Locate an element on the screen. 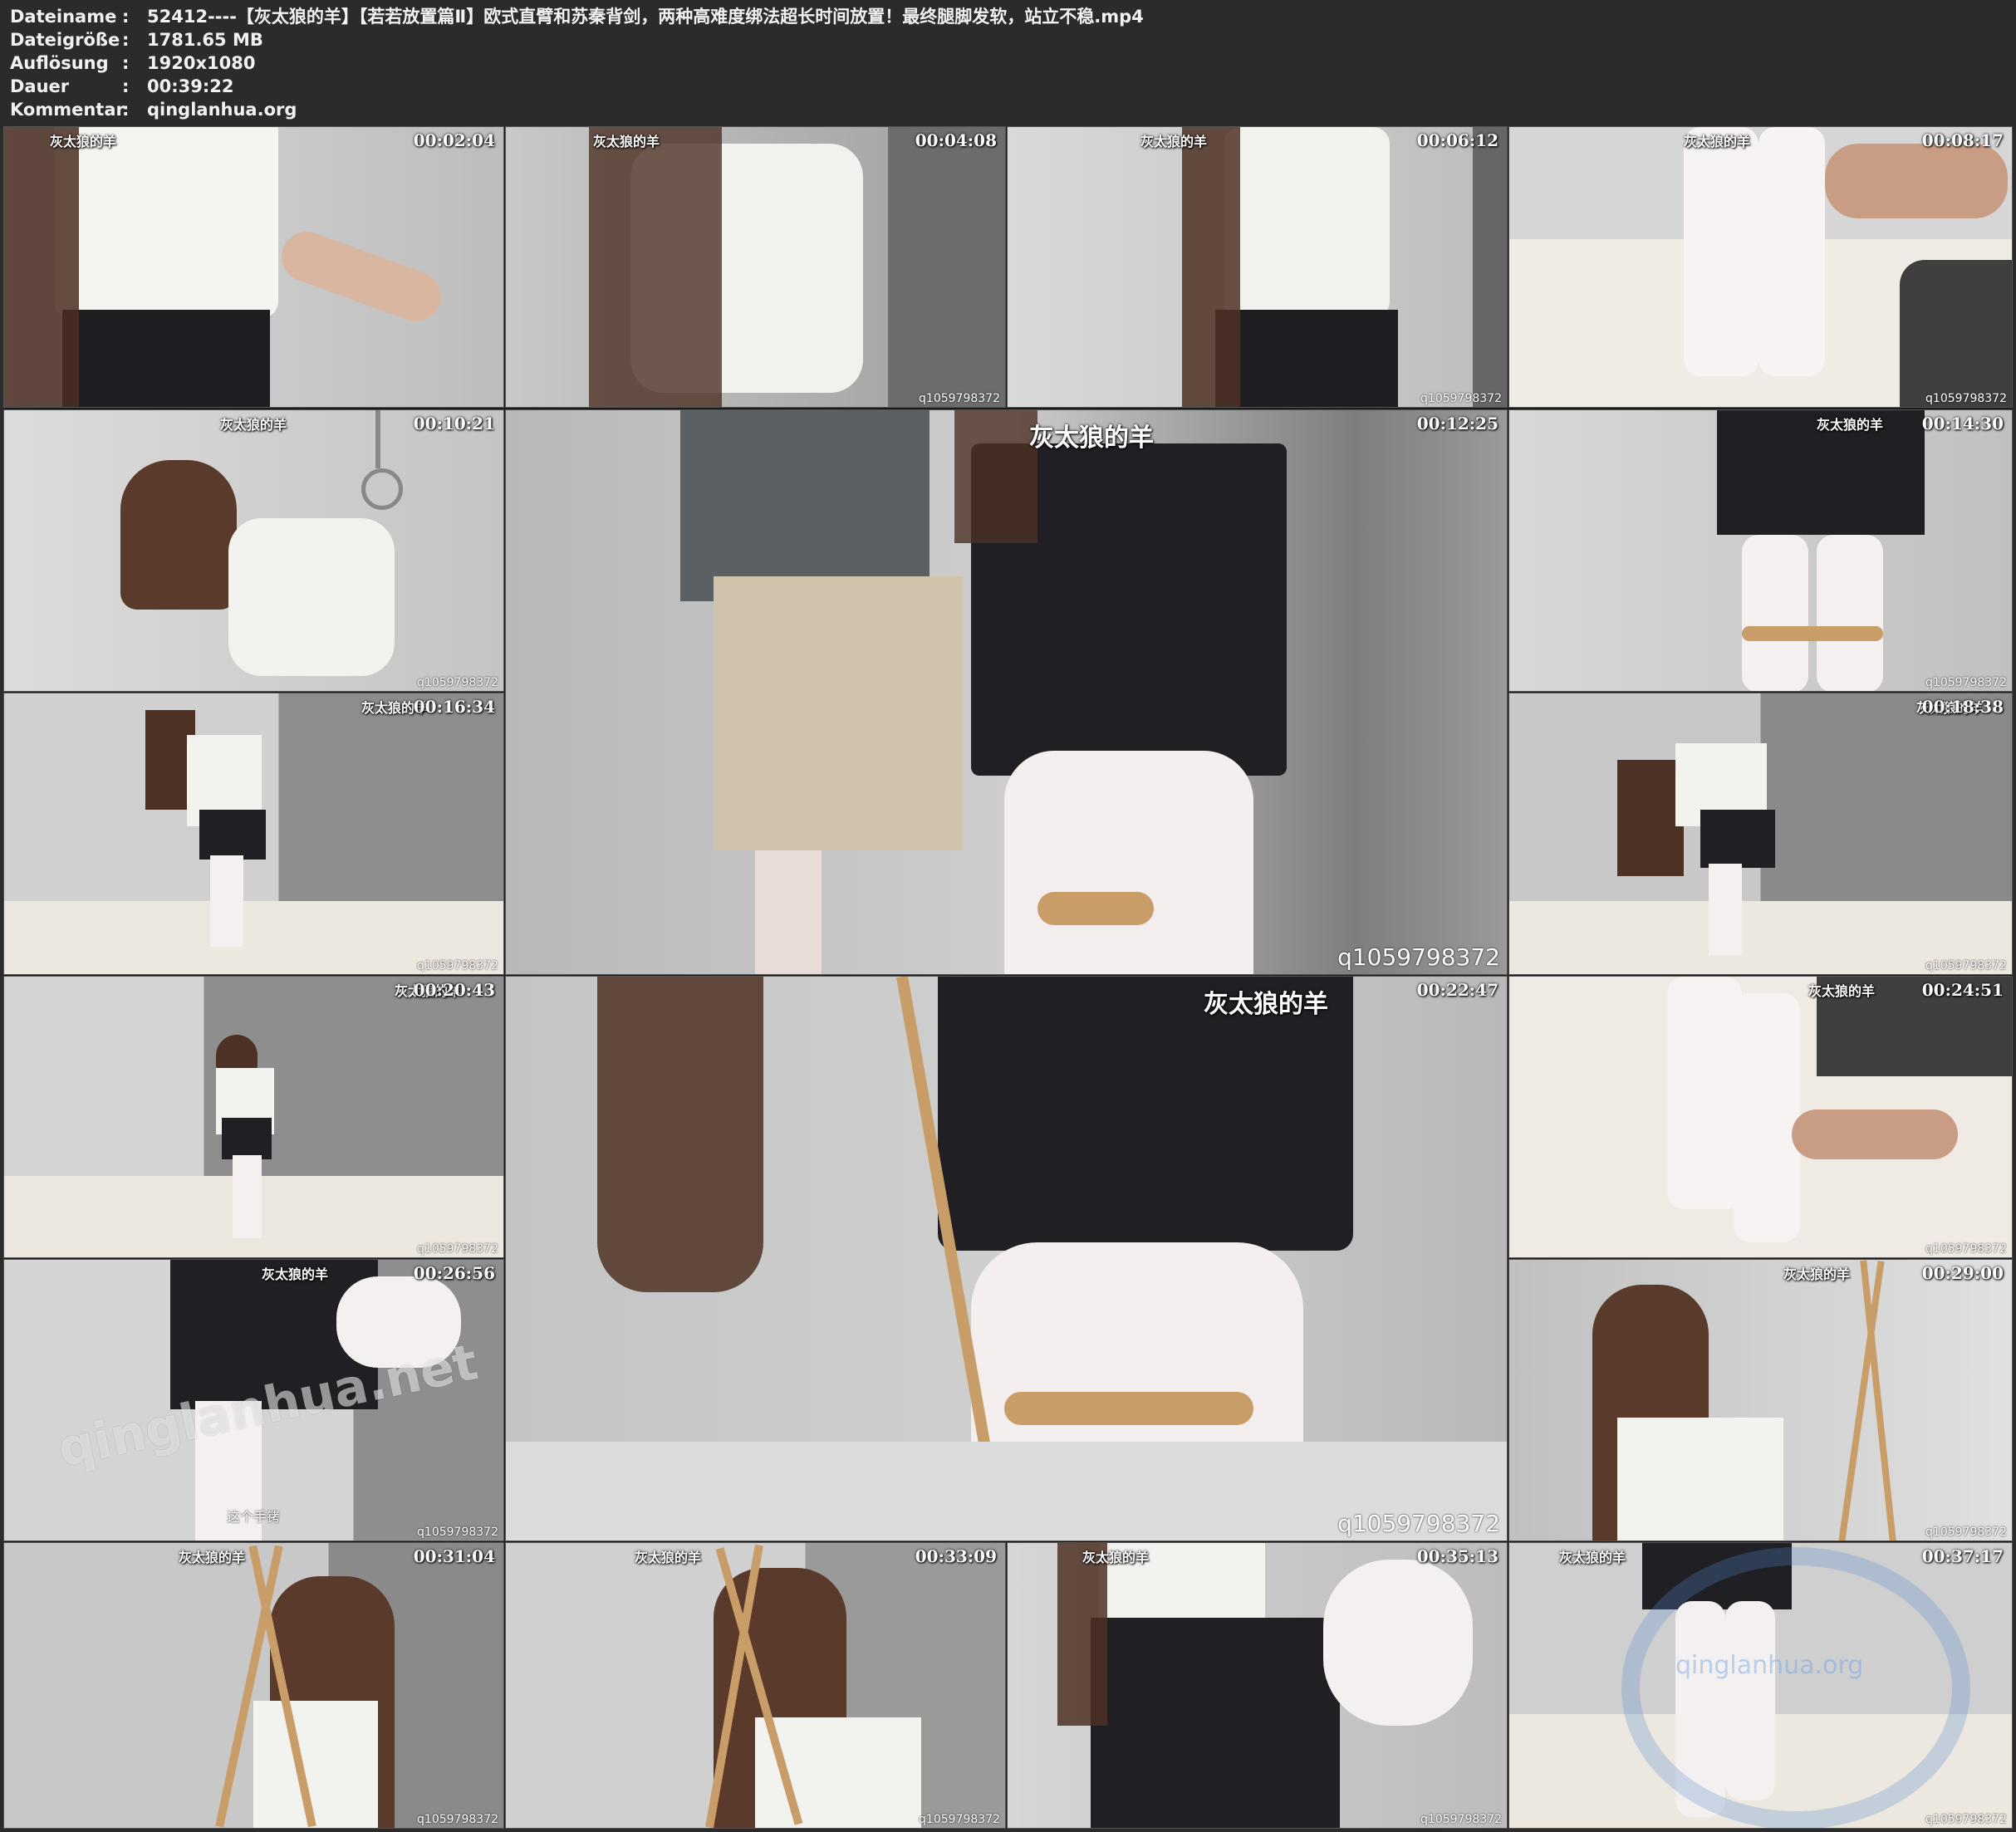 The height and width of the screenshot is (1832, 2016). thumbnail: 灰太狼的羊 00:33:09 q1059798372 is located at coordinates (755, 1685).